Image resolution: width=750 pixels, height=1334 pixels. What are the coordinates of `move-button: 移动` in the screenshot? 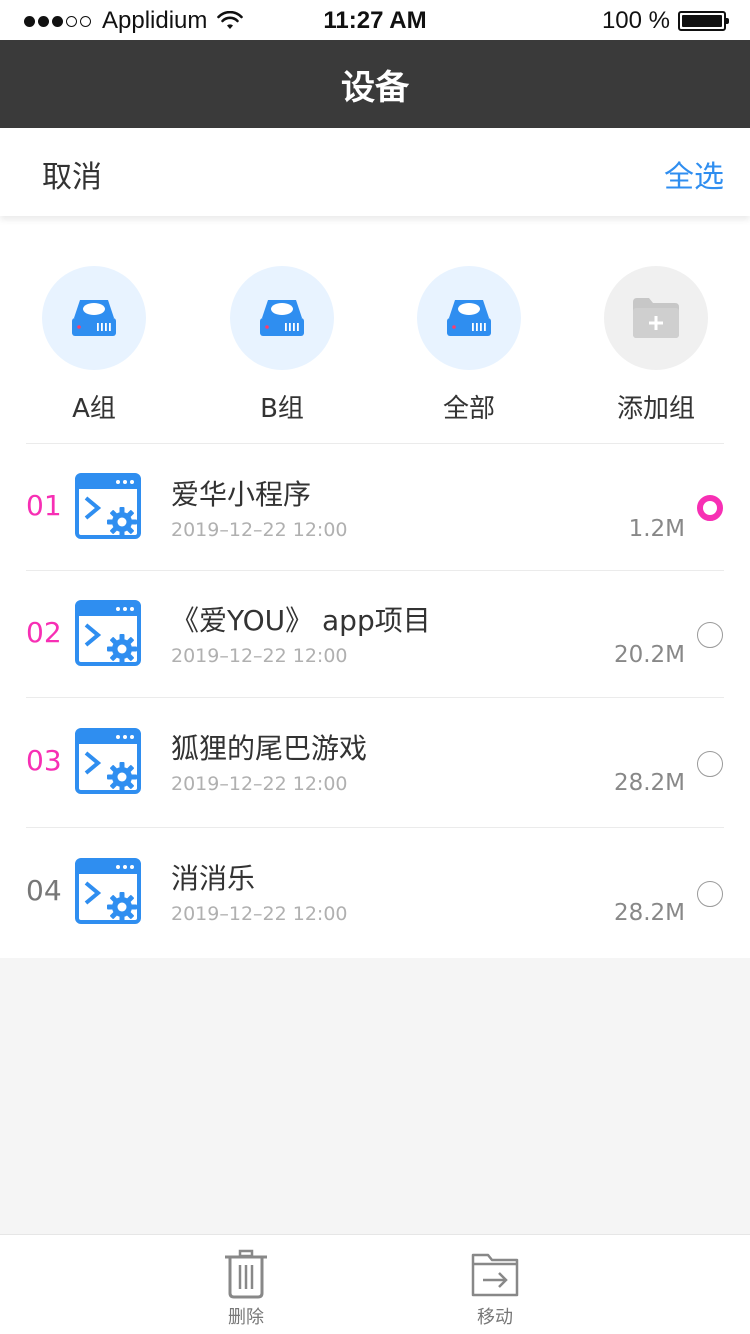 It's located at (495, 1289).